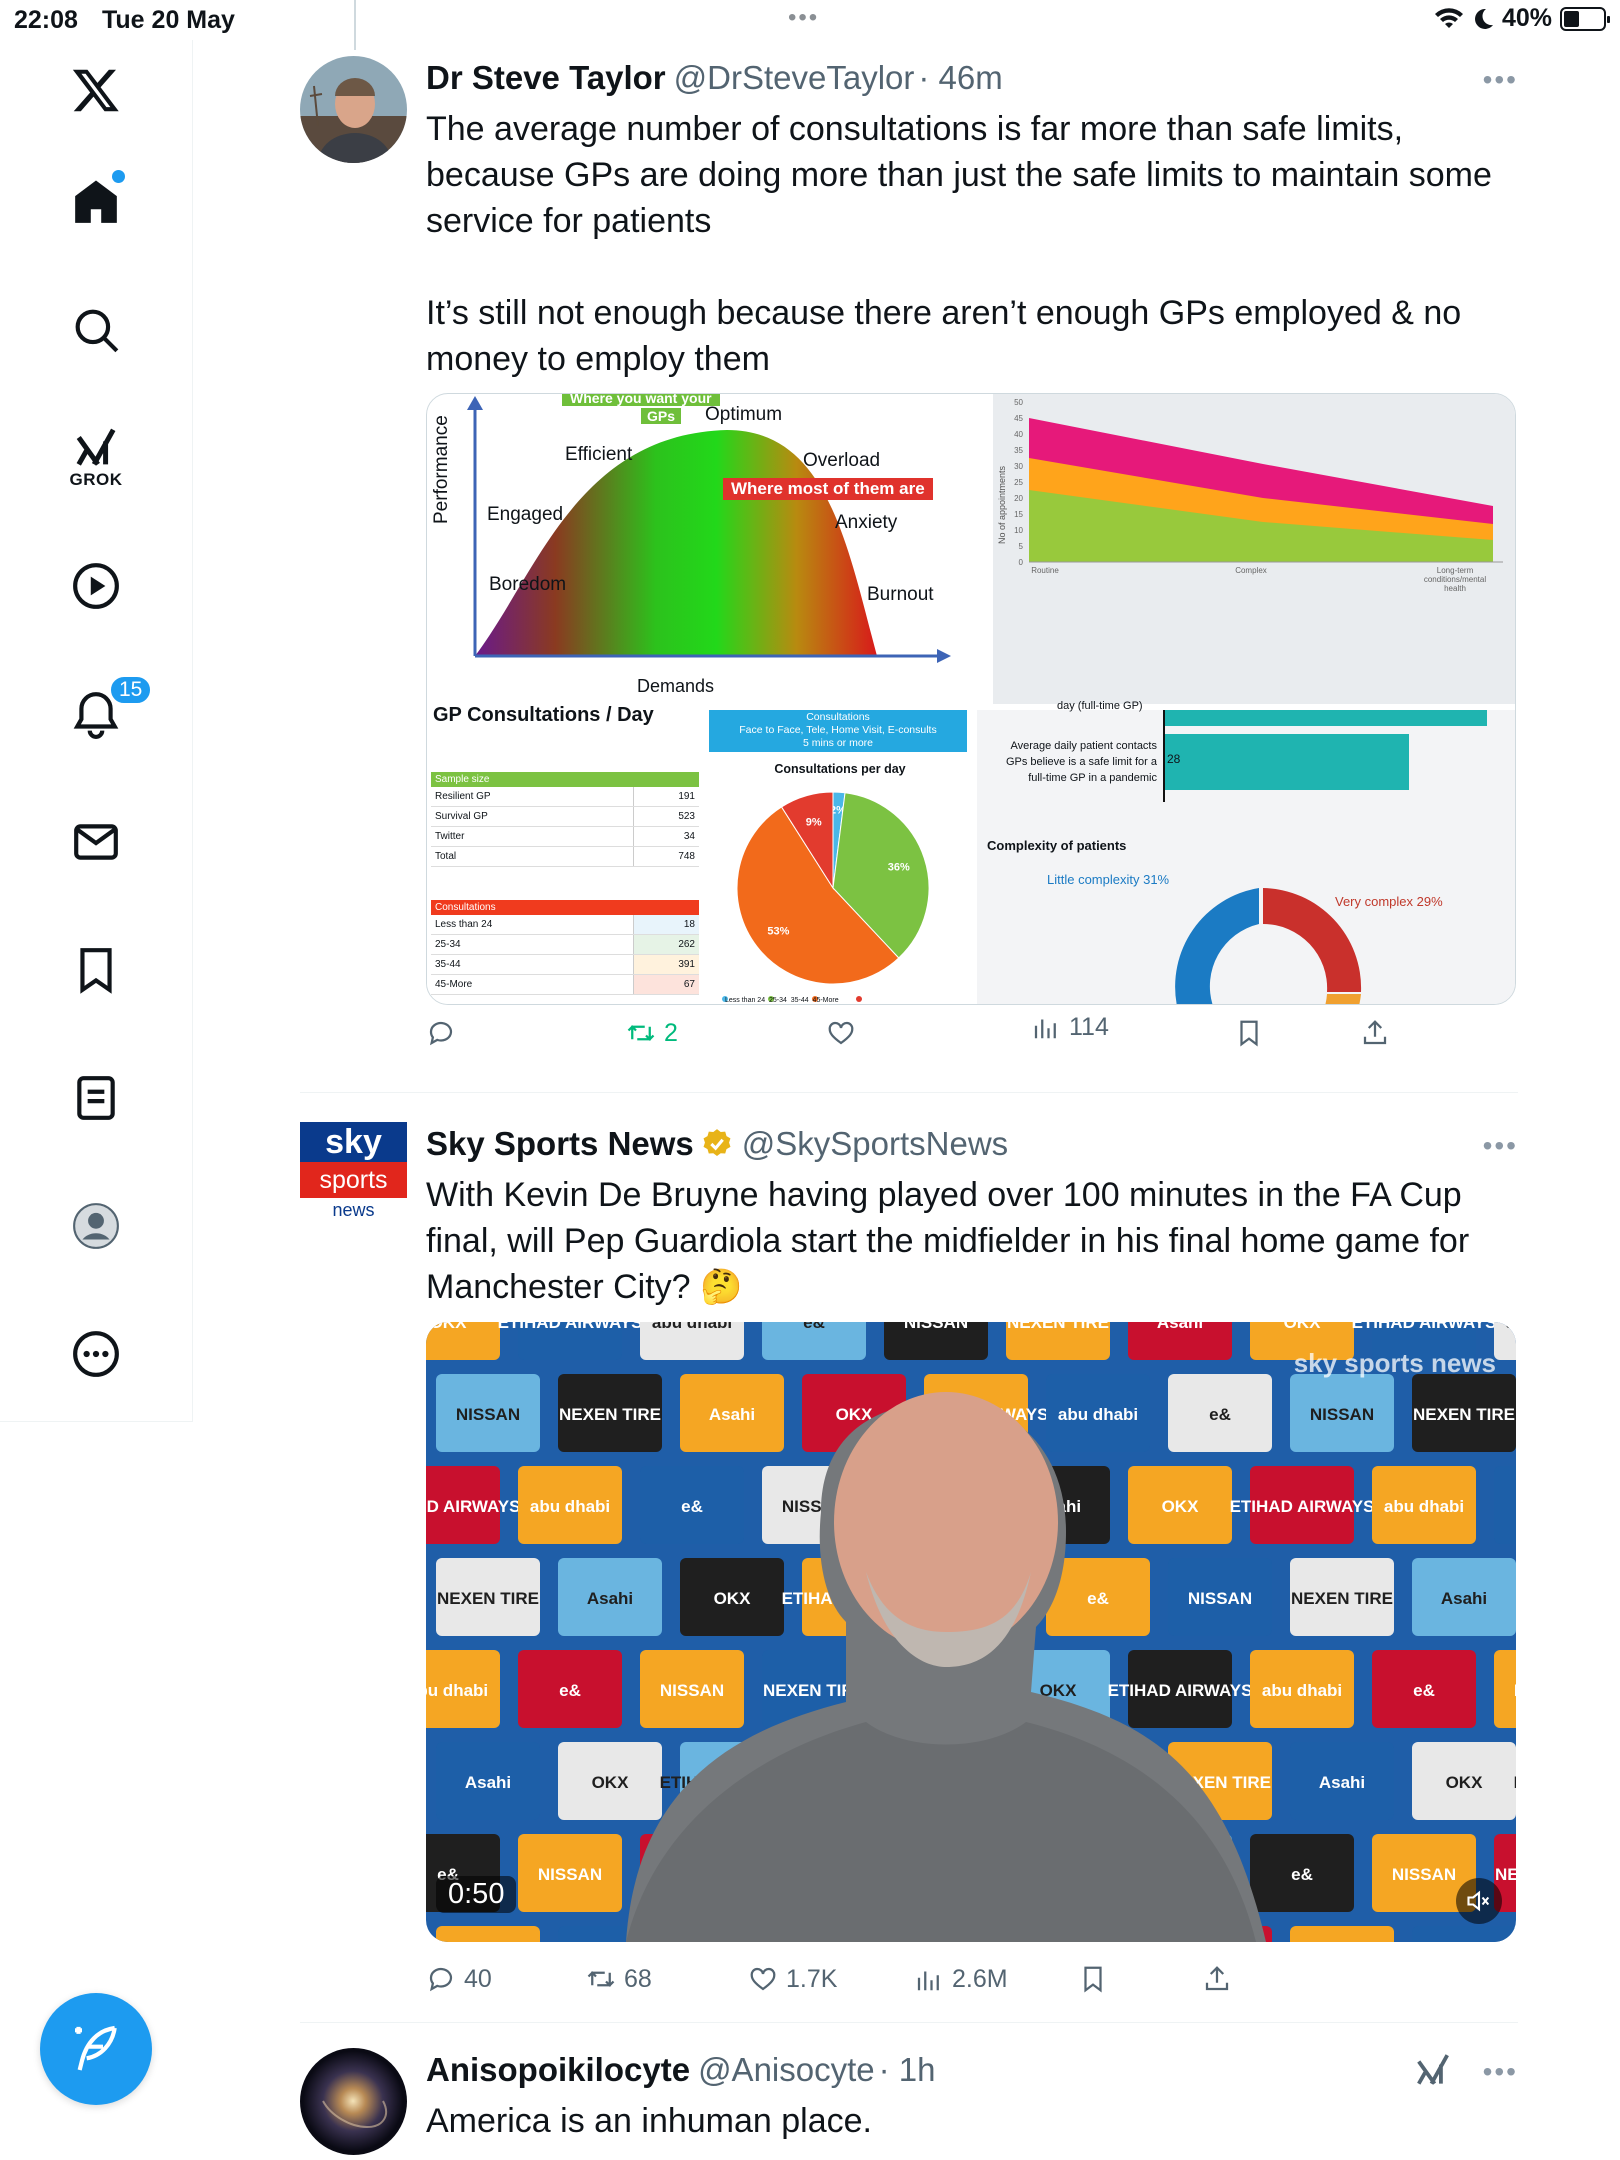  I want to click on pie-slice-label: 9%, so click(814, 823).